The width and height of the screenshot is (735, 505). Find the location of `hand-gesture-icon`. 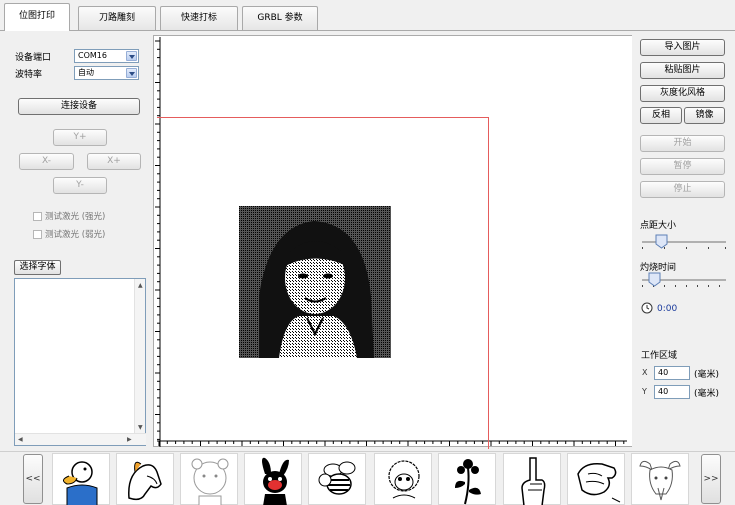

hand-gesture-icon is located at coordinates (533, 481).